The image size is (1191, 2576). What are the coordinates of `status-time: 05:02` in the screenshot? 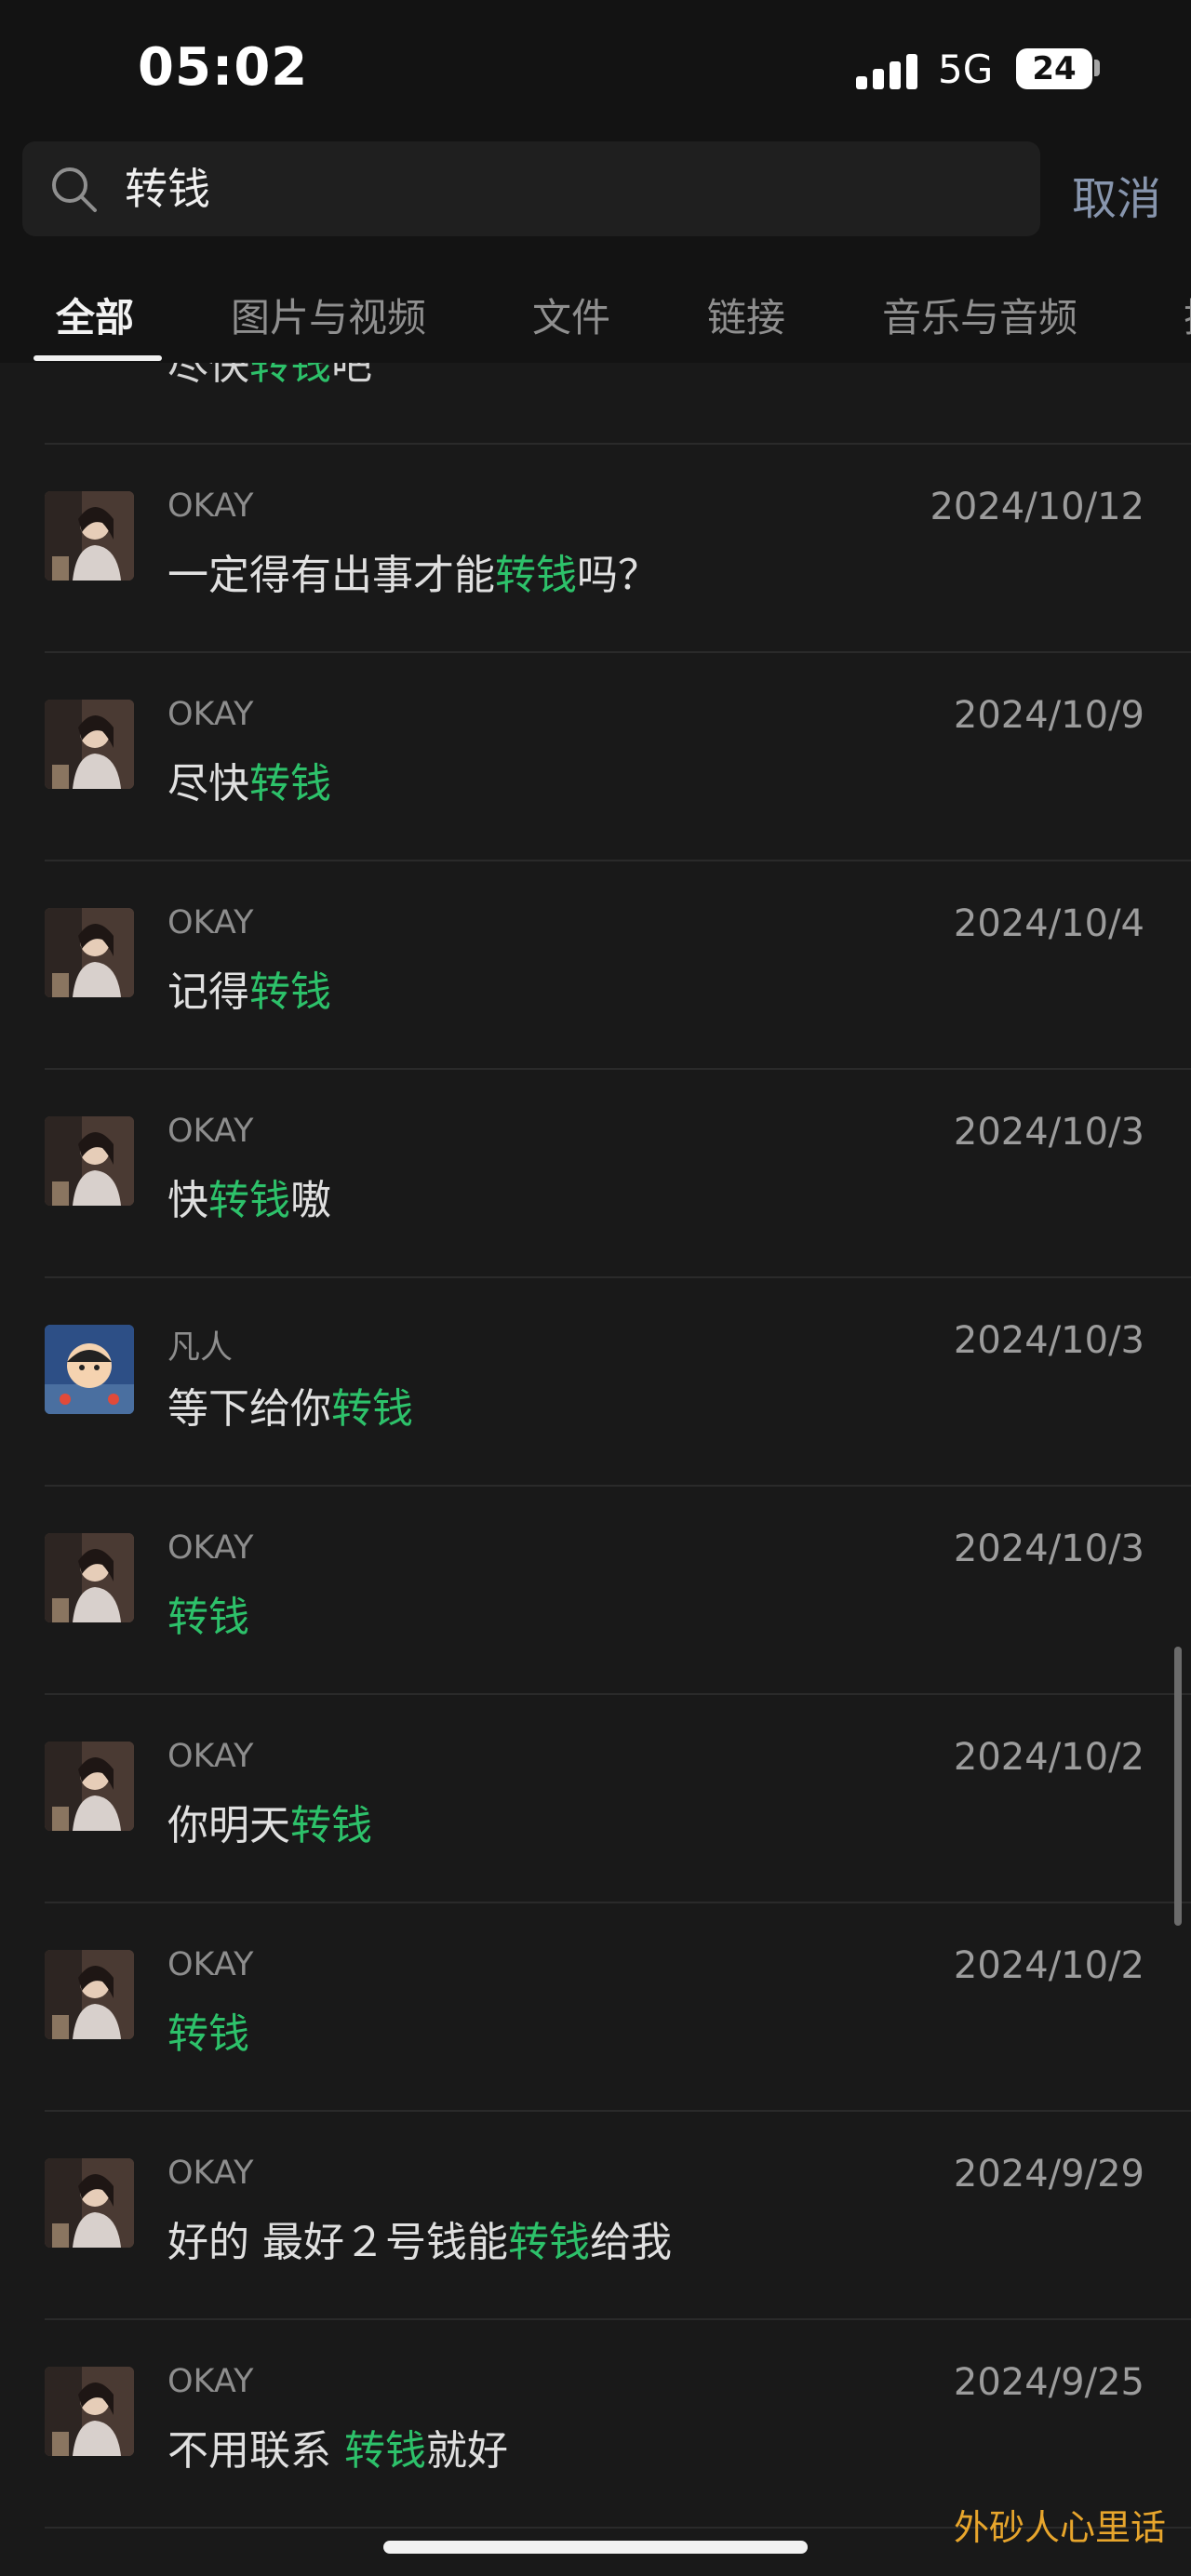 It's located at (223, 67).